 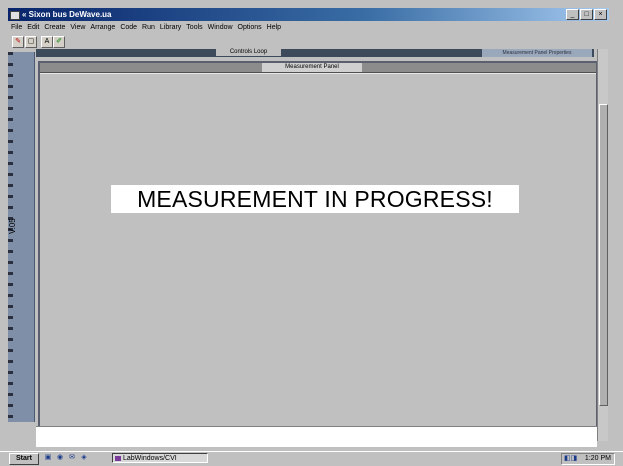 I want to click on menu-tools: Tools, so click(x=194, y=27).